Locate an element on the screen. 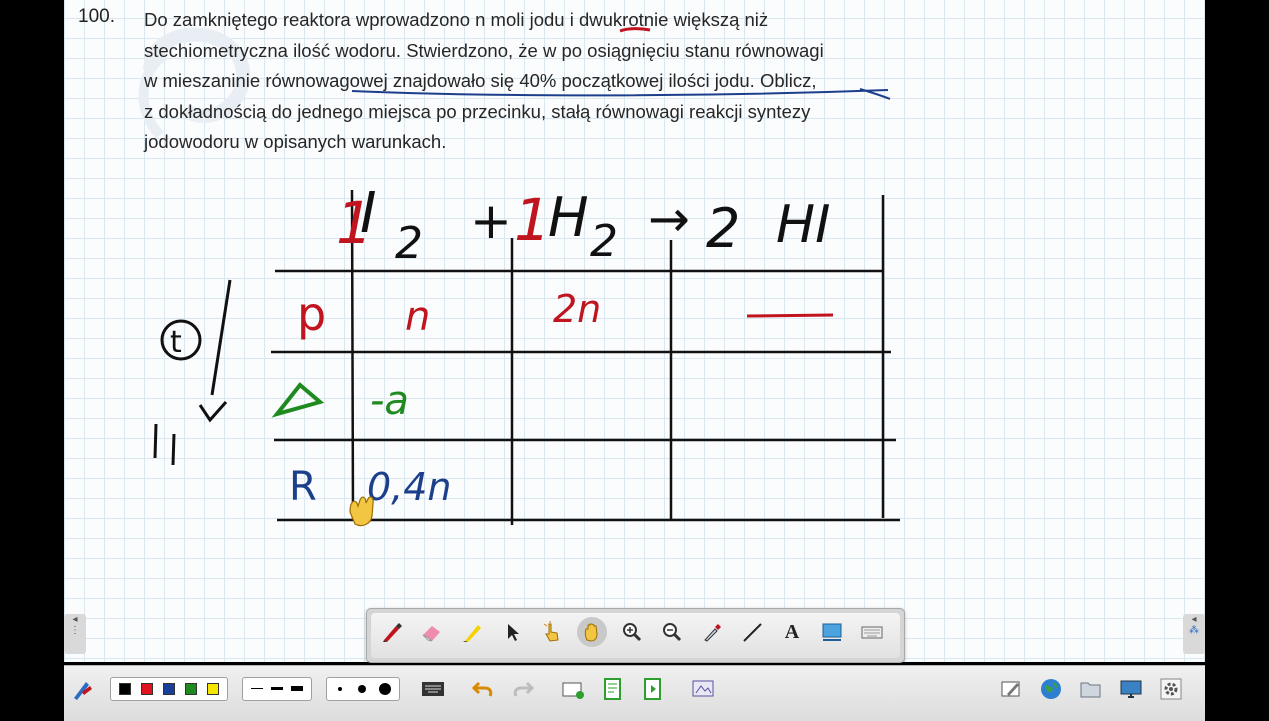 This screenshot has height=721, width=1269. line-icon is located at coordinates (752, 632).